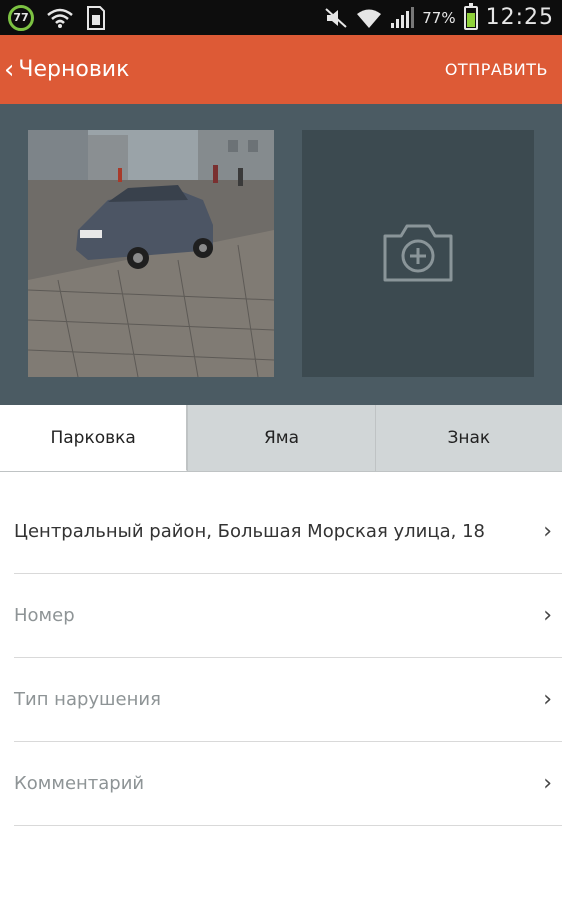 The width and height of the screenshot is (562, 900). Describe the element at coordinates (60, 18) in the screenshot. I see `wifi-alert-icon` at that location.